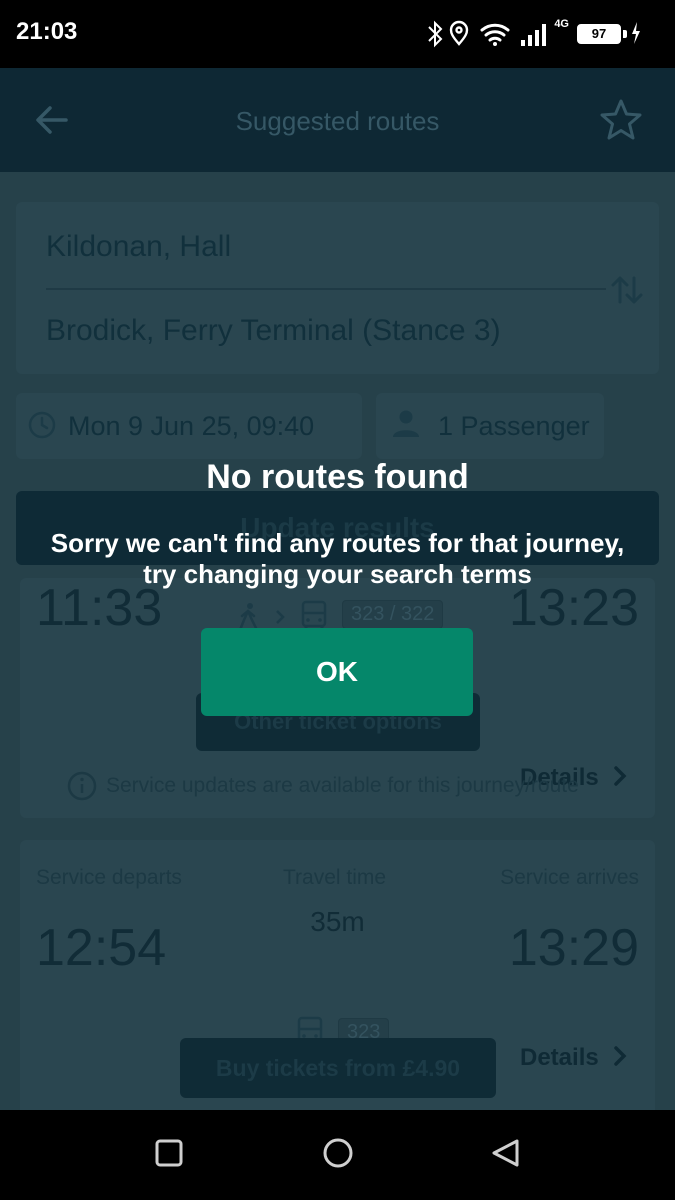 Image resolution: width=675 pixels, height=1200 pixels. What do you see at coordinates (393, 614) in the screenshot?
I see `service-badge: 323 / 322` at bounding box center [393, 614].